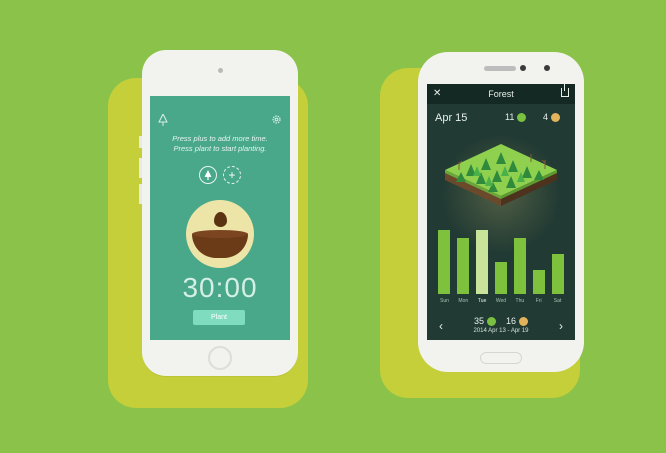 Image resolution: width=666 pixels, height=453 pixels. What do you see at coordinates (501, 118) in the screenshot?
I see `date-row: Apr 15 11 4` at bounding box center [501, 118].